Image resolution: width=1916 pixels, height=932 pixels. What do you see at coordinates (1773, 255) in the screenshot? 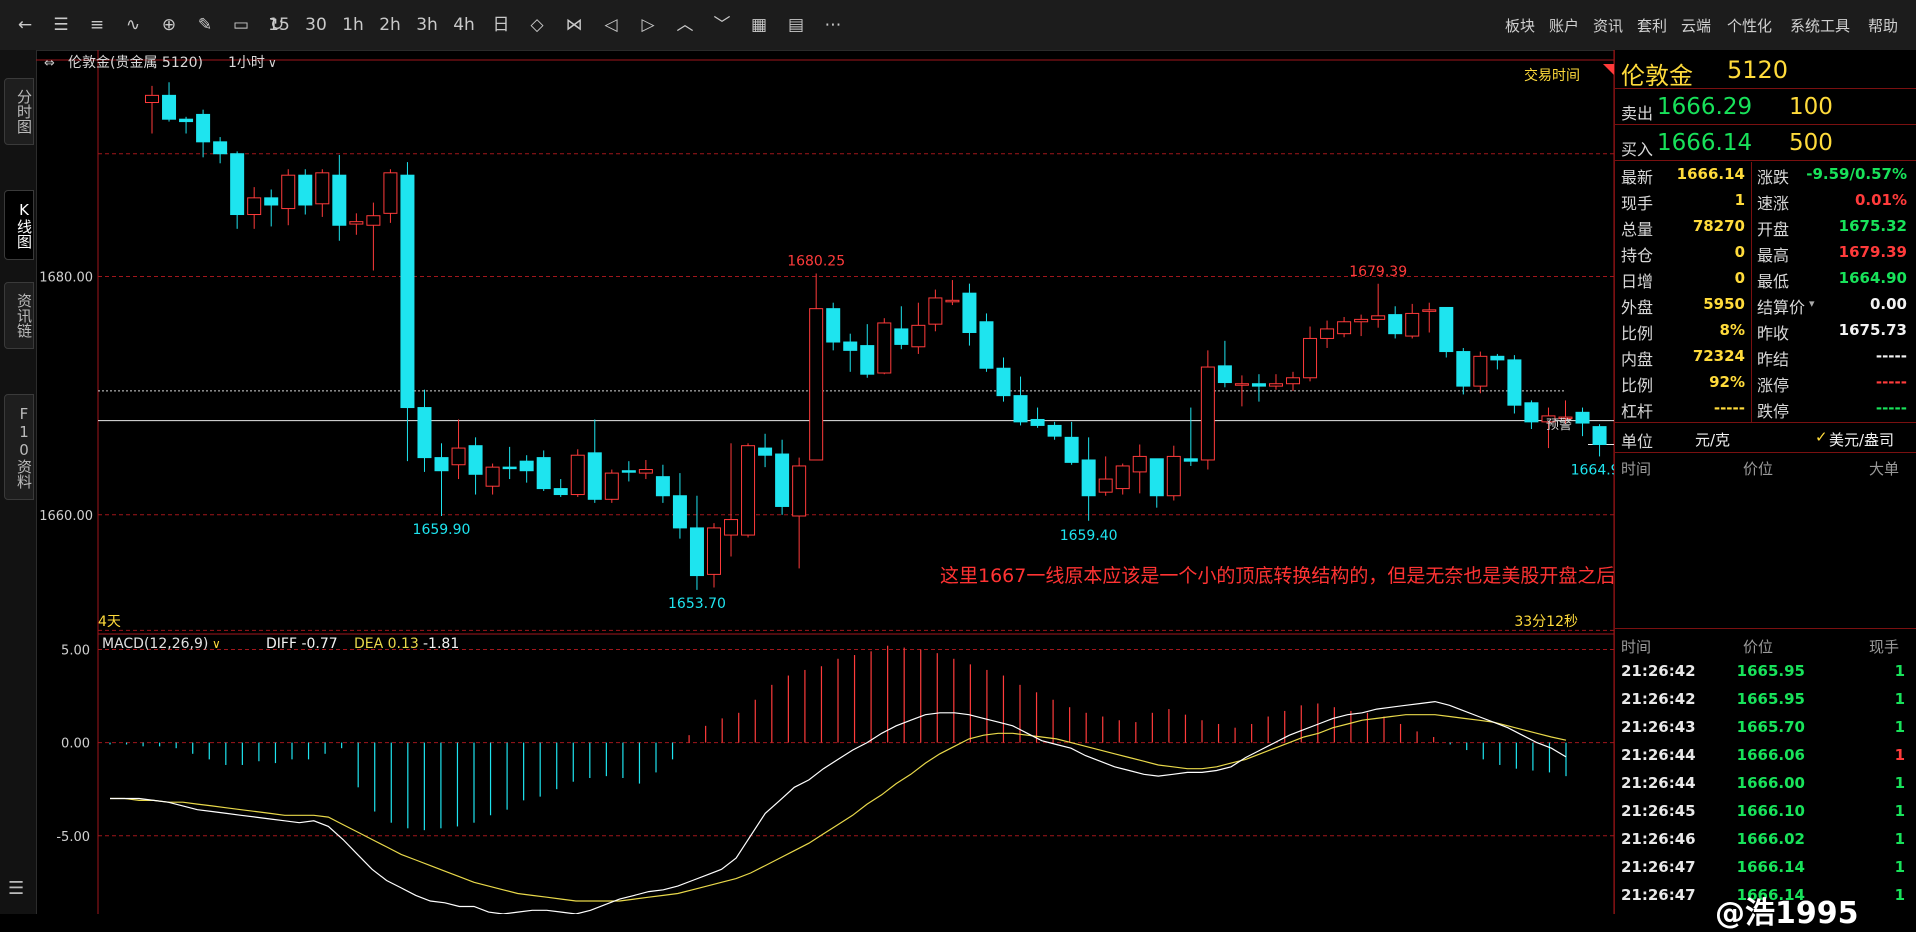
I see `stat-label: 最高` at bounding box center [1773, 255].